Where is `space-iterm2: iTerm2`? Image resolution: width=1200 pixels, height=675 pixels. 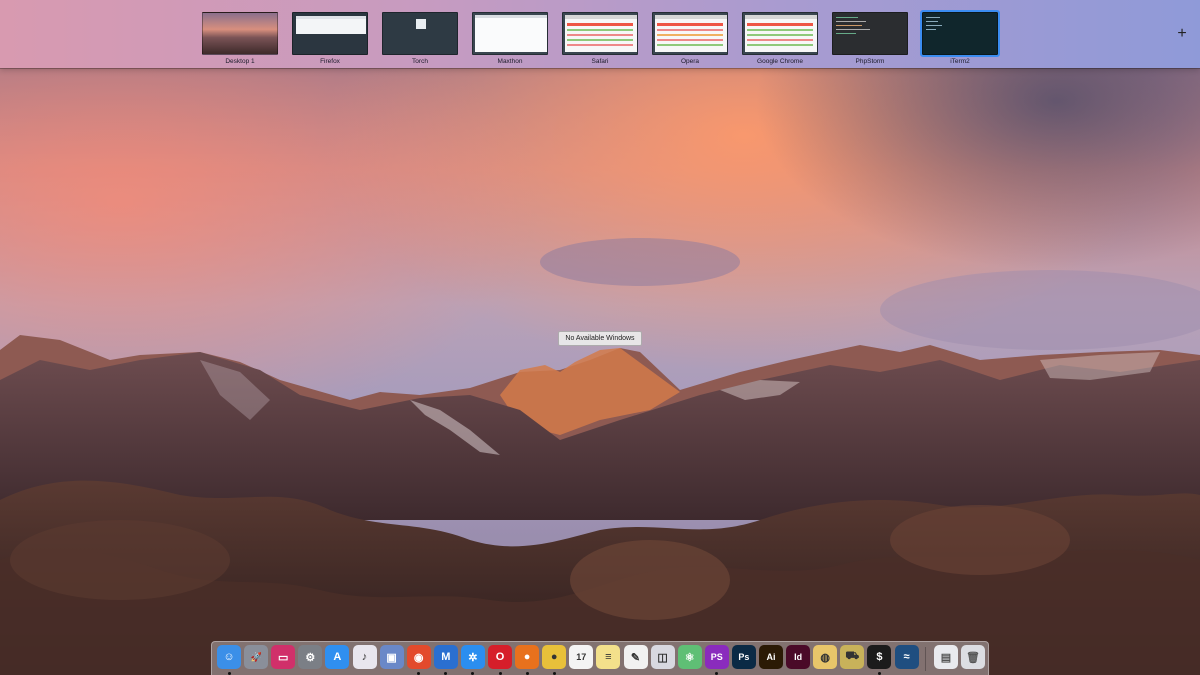
space-iterm2: iTerm2 is located at coordinates (960, 37).